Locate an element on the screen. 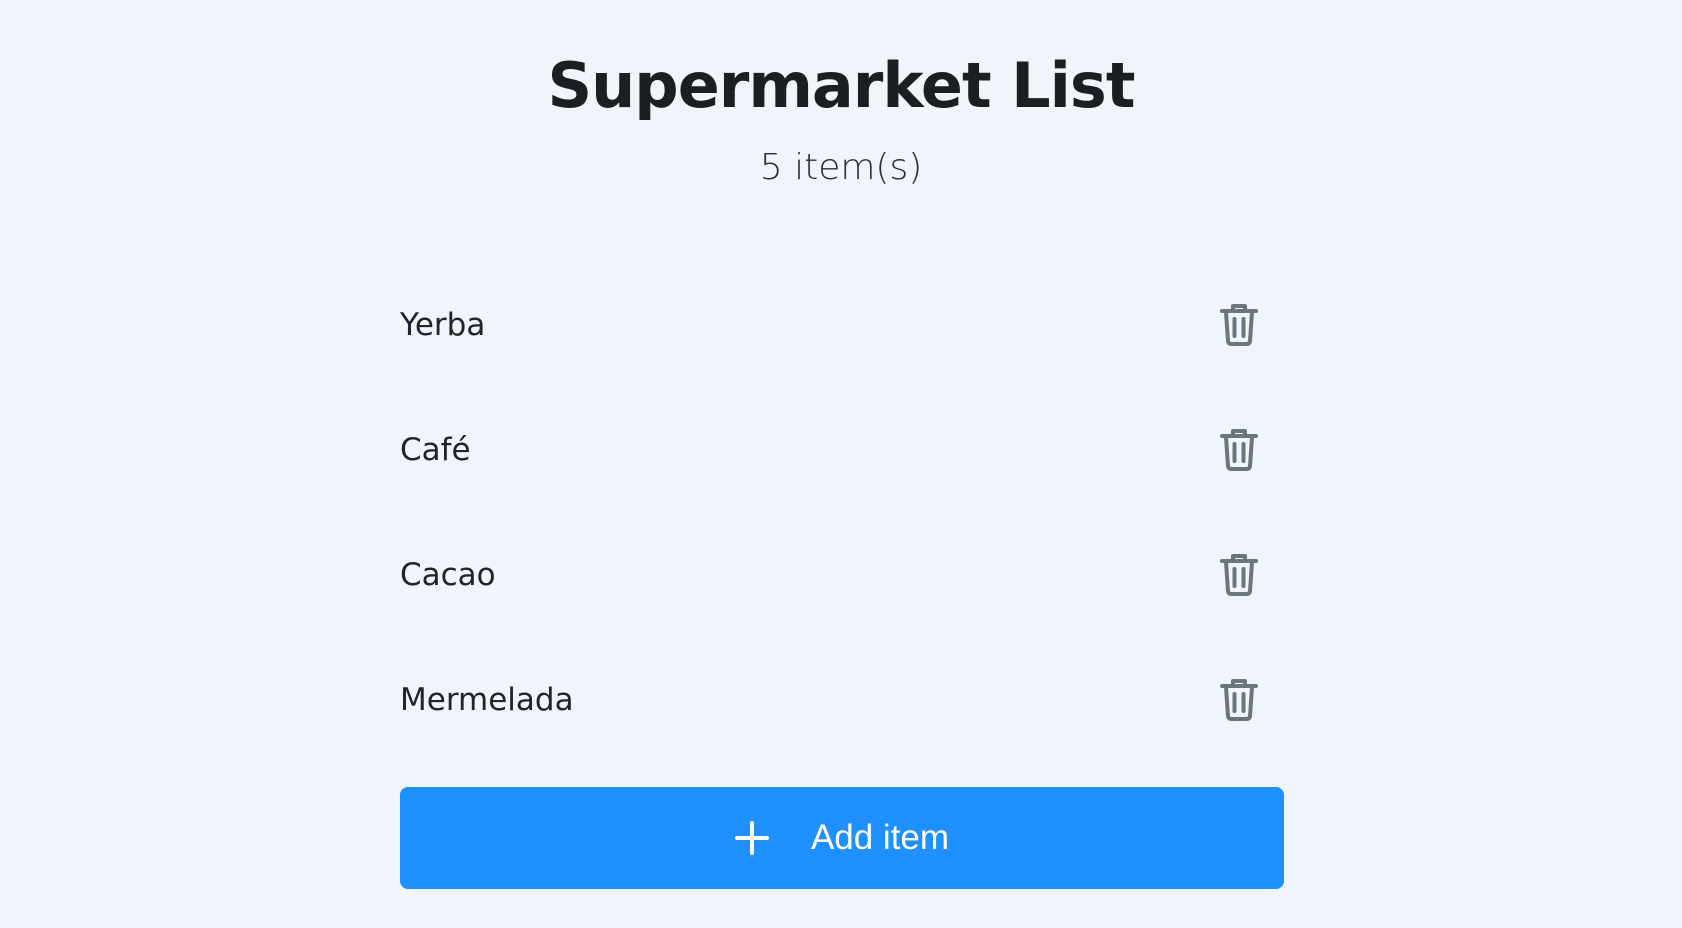  item-count: 5 item(s) is located at coordinates (841, 167).